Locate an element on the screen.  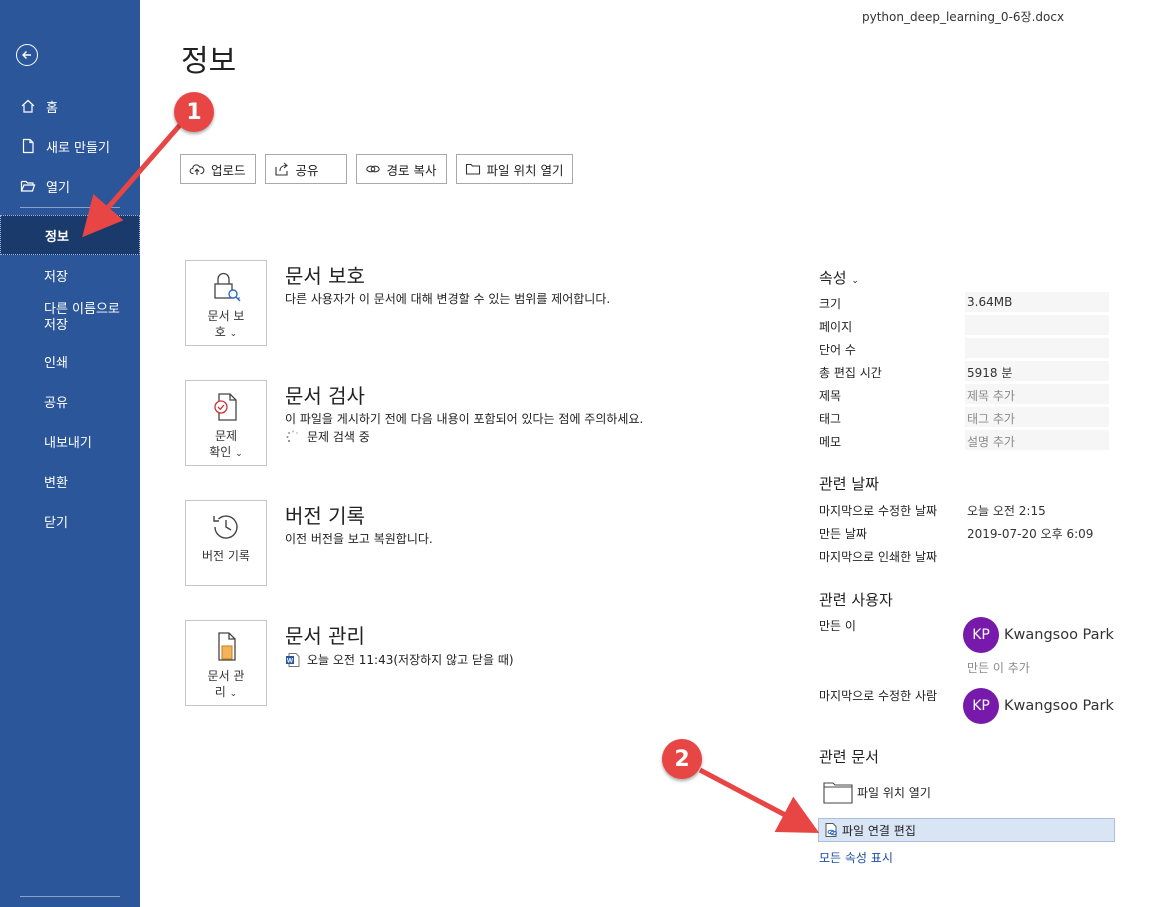
title-field: 제목 추가 is located at coordinates (1037, 394).